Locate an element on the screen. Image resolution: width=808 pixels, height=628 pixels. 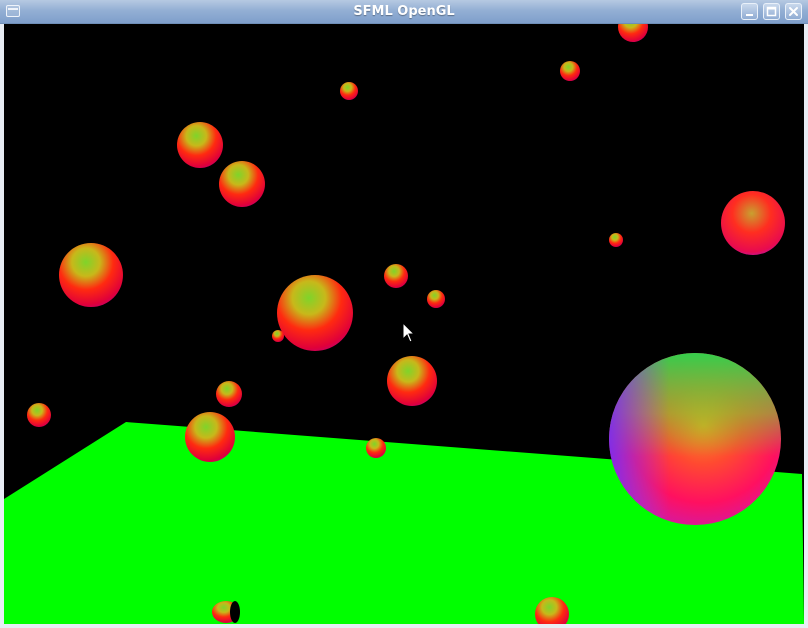
close-icon is located at coordinates (793, 11).